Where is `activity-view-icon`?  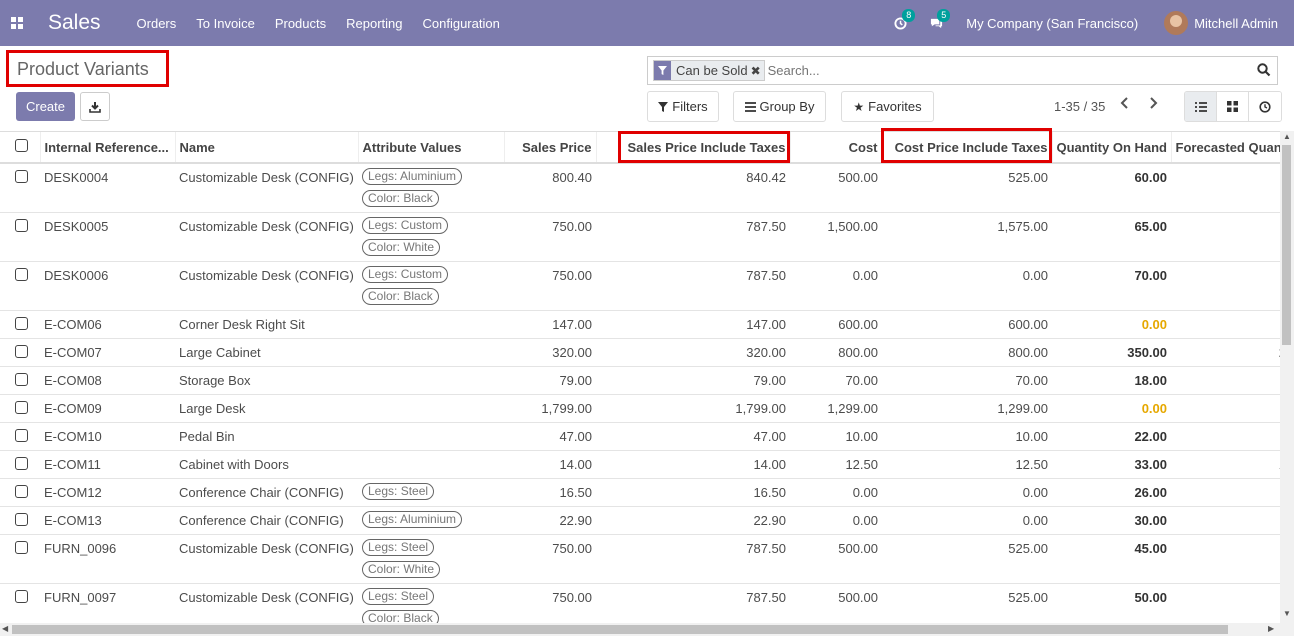
activity-view-icon is located at coordinates (1265, 106).